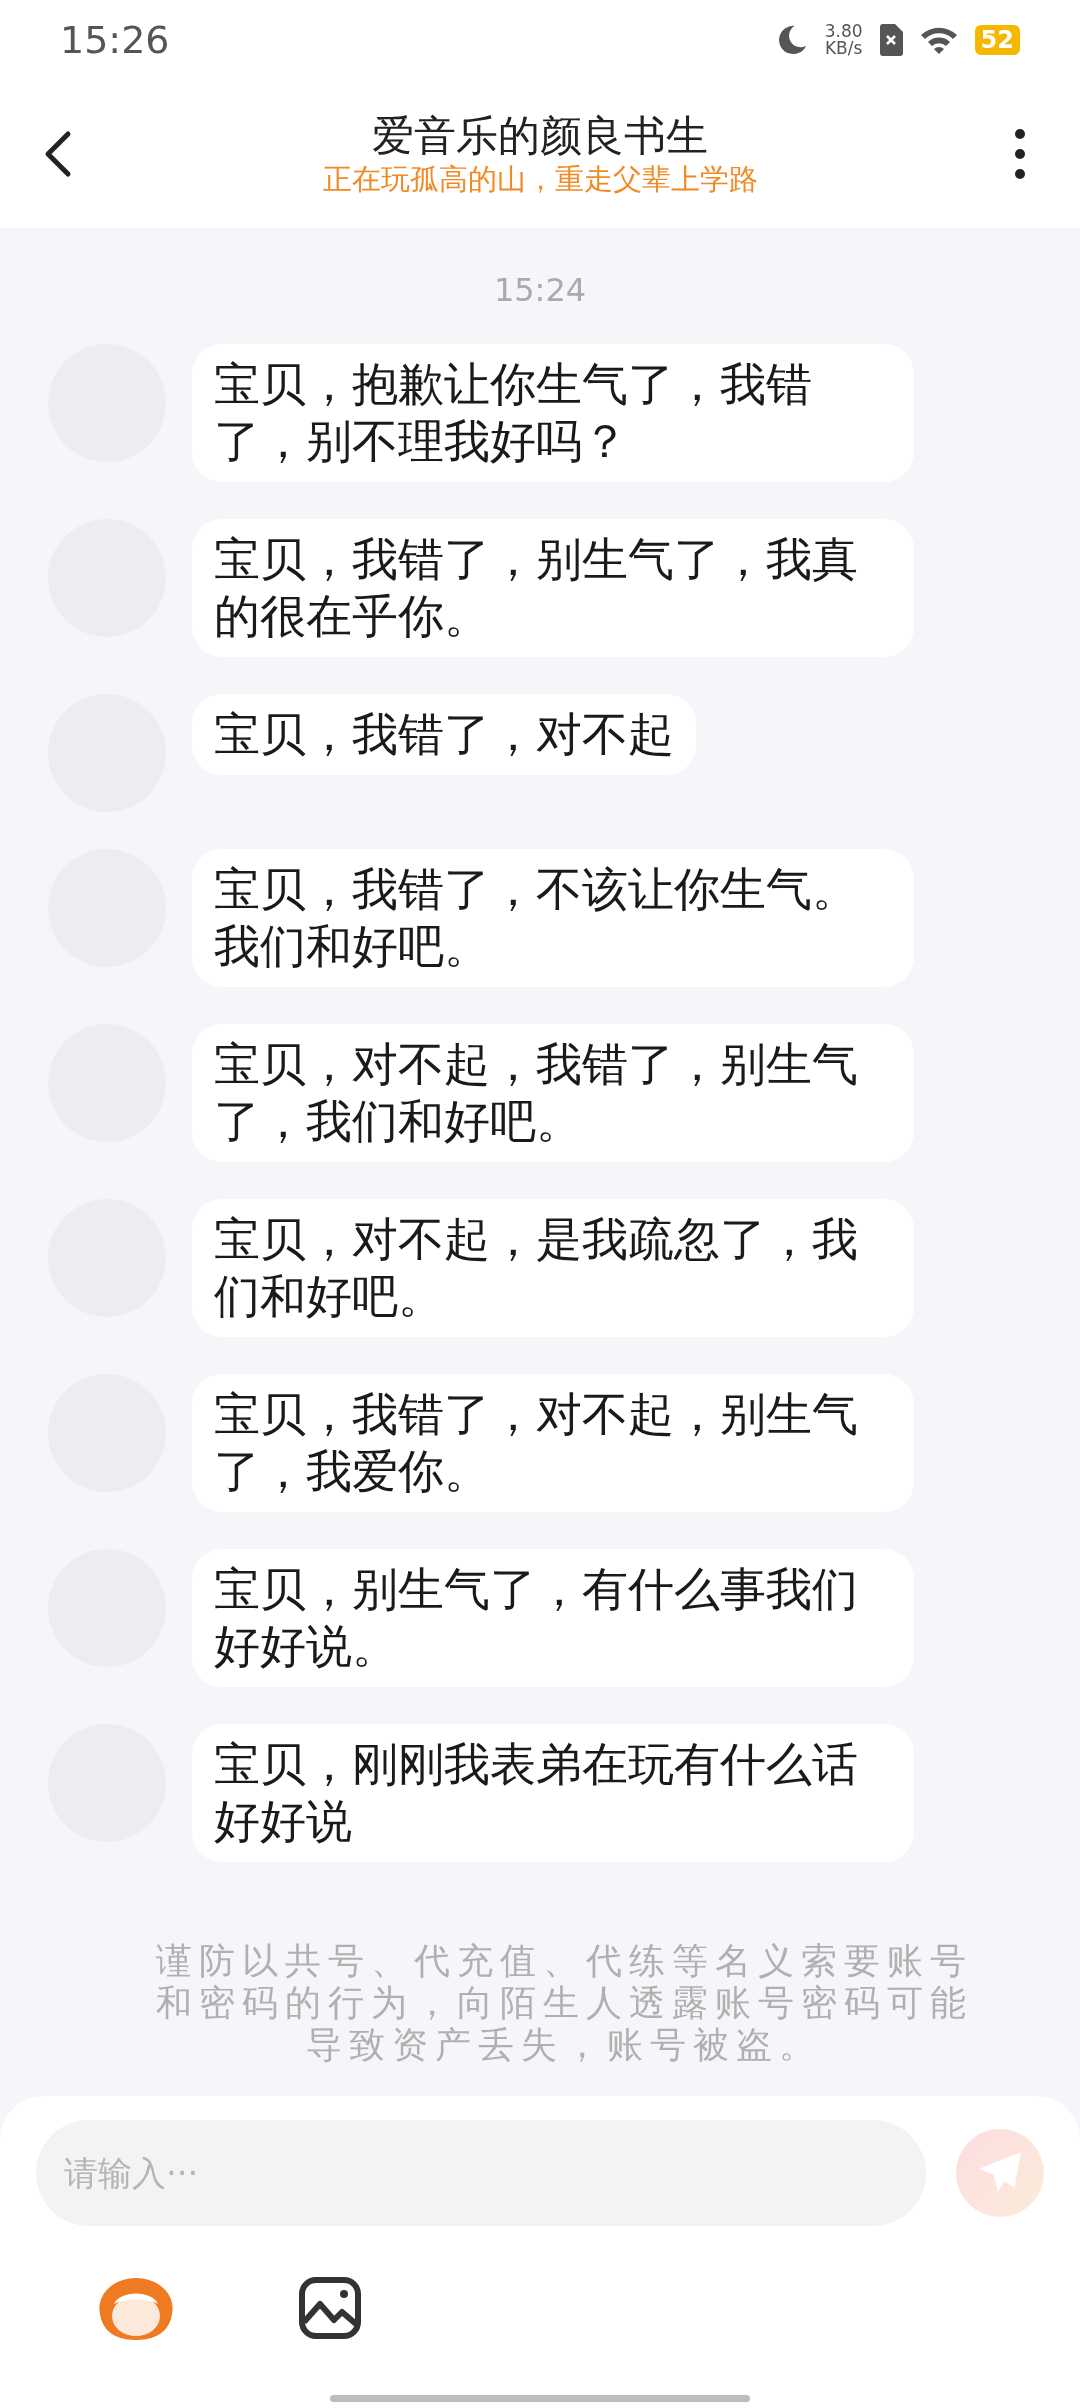  Describe the element at coordinates (115, 40) in the screenshot. I see `status-time: 15:26` at that location.